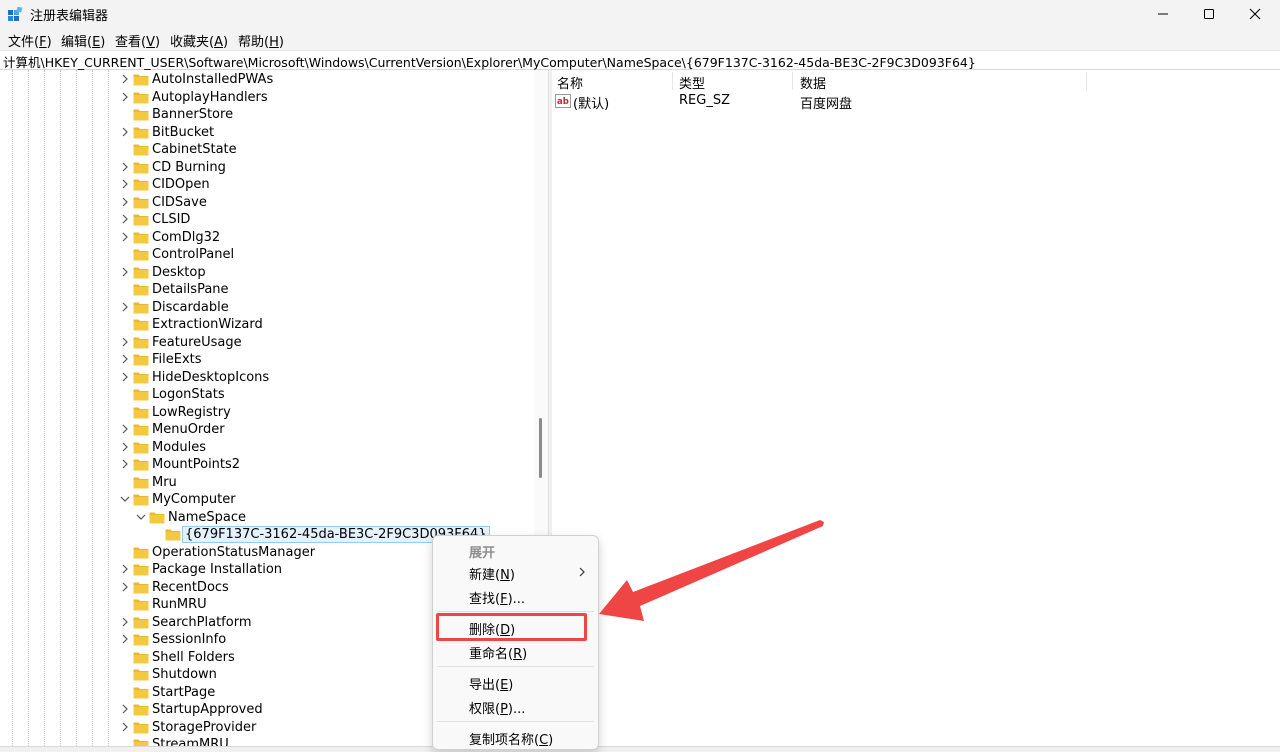 The image size is (1280, 752). What do you see at coordinates (171, 219) in the screenshot?
I see `tree-node-label: CLSID` at bounding box center [171, 219].